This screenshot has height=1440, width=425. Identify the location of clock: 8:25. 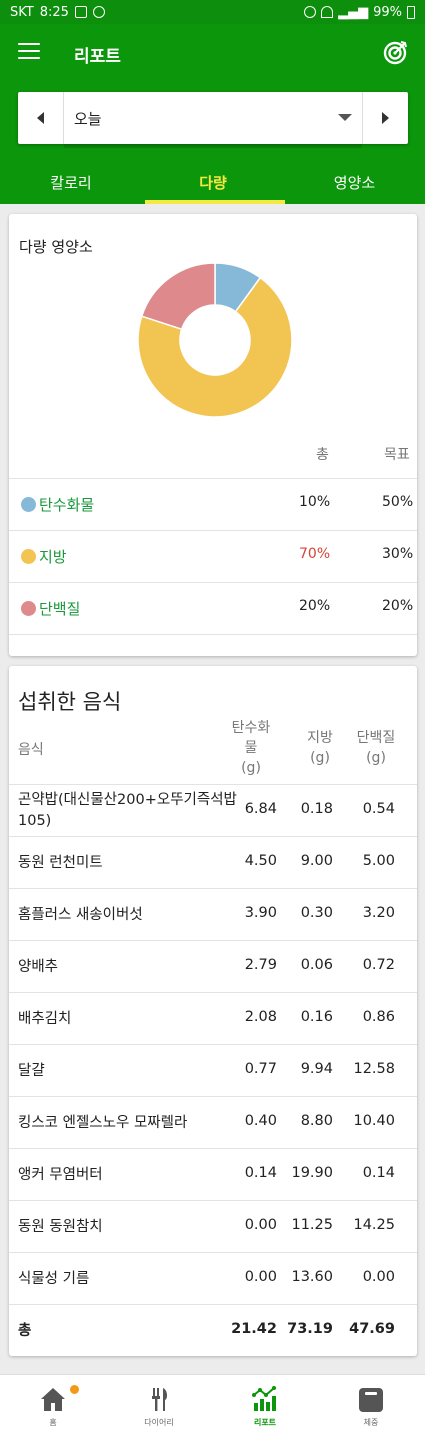
(54, 12).